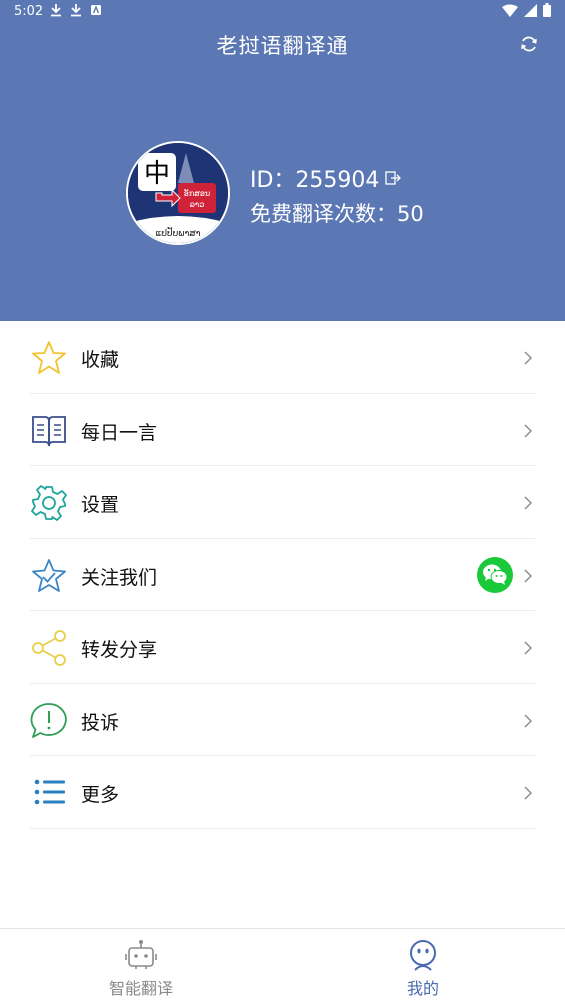 The width and height of the screenshot is (565, 1004). What do you see at coordinates (282, 647) in the screenshot?
I see `menu-item-share: 转发分享` at bounding box center [282, 647].